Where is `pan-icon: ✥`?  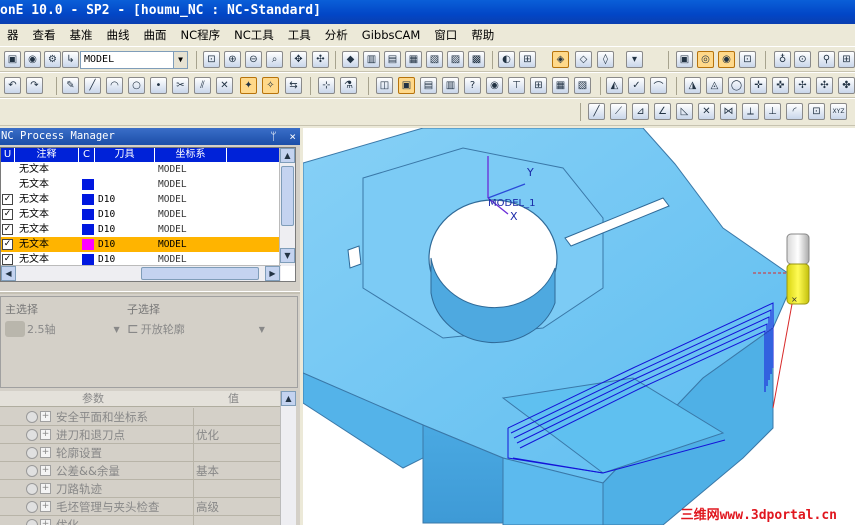
pan-icon: ✥ is located at coordinates (298, 59).